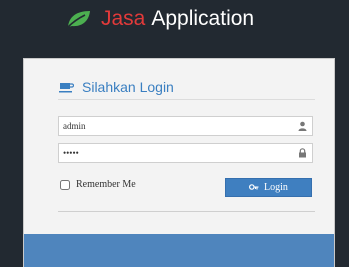  I want to click on remember-me-label: Remember Me, so click(106, 184).